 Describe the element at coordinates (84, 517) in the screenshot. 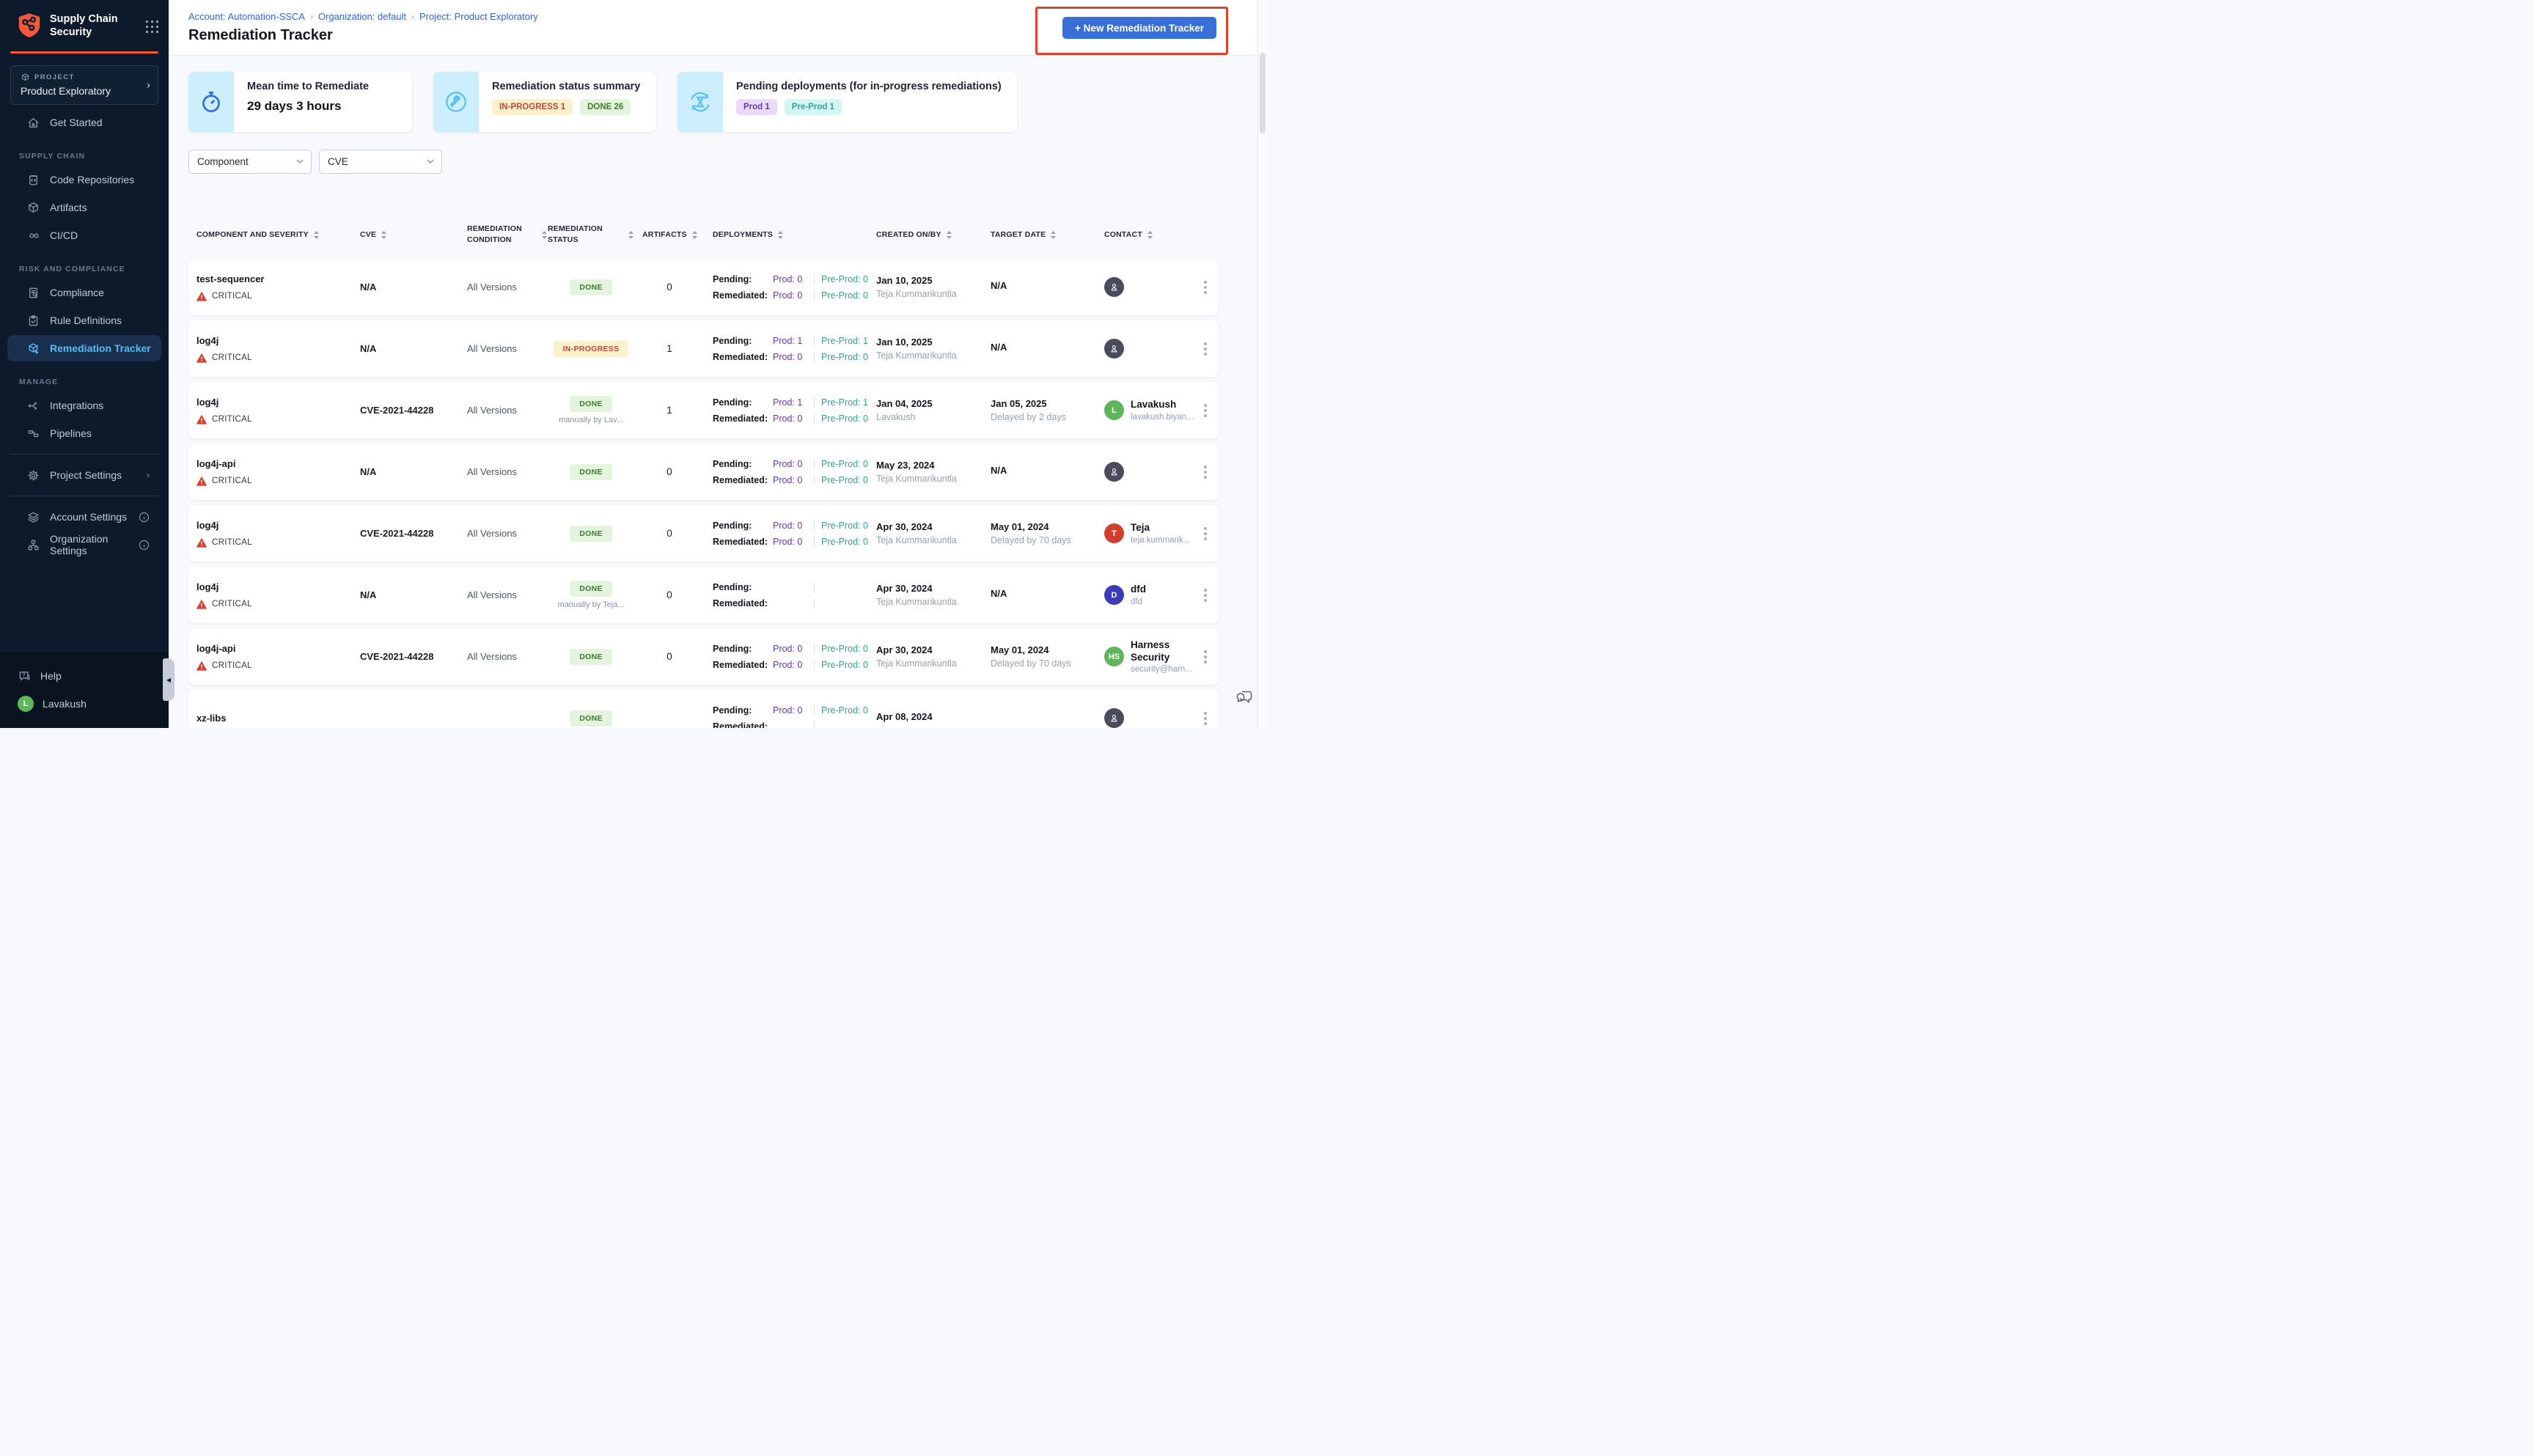

I see `sidebar-item-account-settings: Account Settings` at that location.